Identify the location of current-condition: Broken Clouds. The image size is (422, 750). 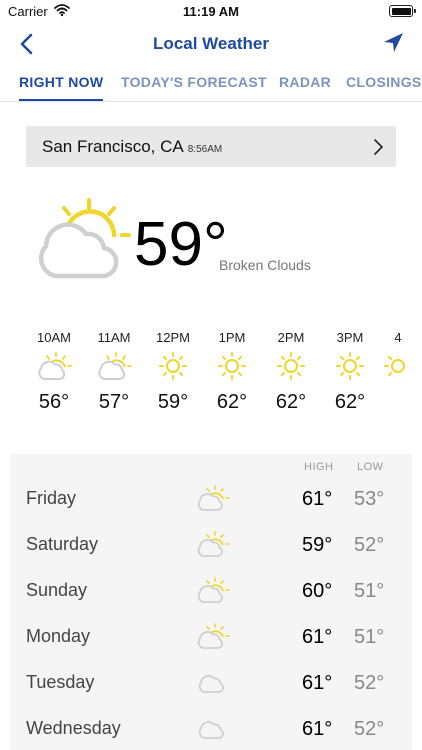
(265, 265).